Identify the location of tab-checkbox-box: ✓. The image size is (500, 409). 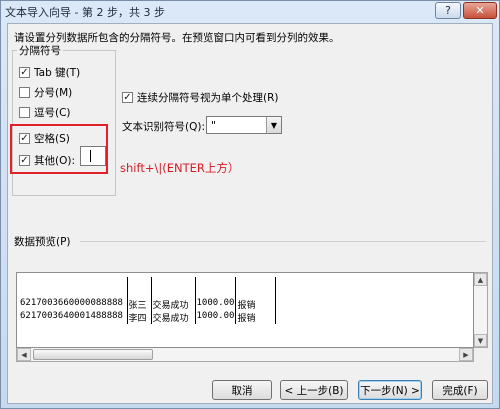
(24, 72).